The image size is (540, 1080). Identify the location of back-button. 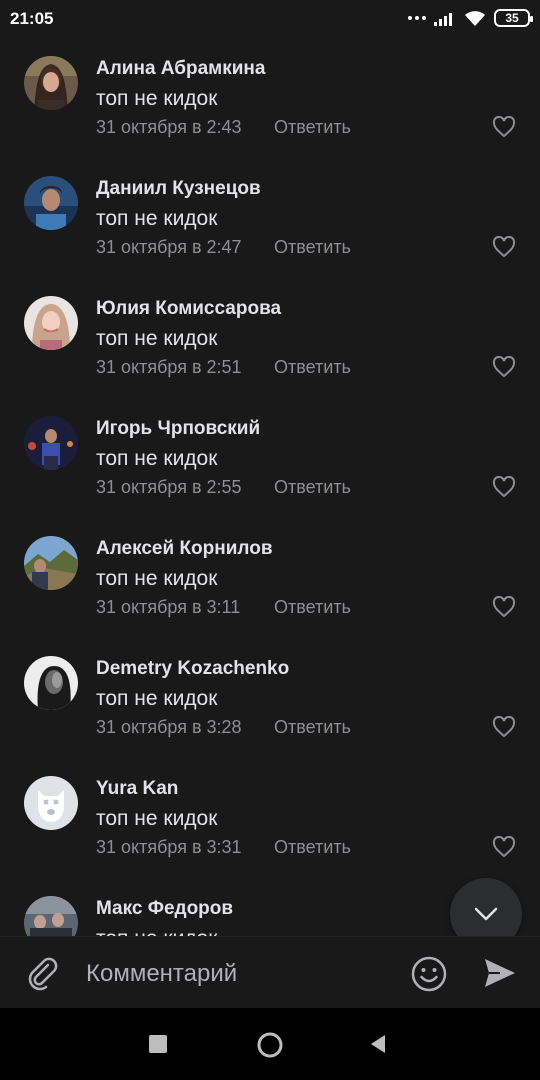
(379, 1044).